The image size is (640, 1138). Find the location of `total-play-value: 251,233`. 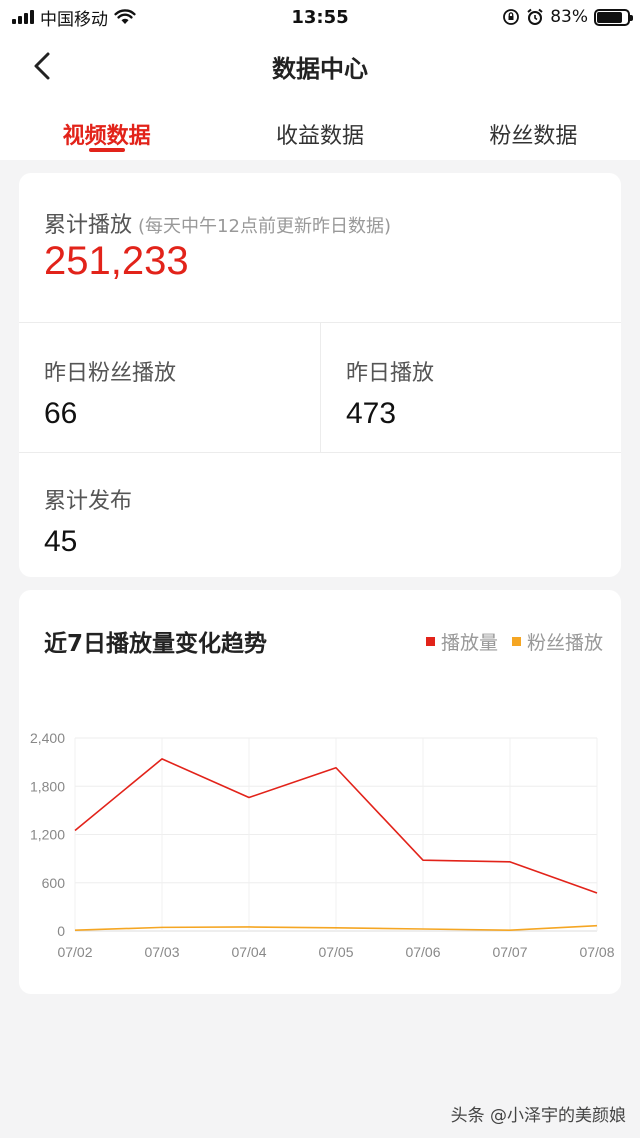

total-play-value: 251,233 is located at coordinates (116, 261).